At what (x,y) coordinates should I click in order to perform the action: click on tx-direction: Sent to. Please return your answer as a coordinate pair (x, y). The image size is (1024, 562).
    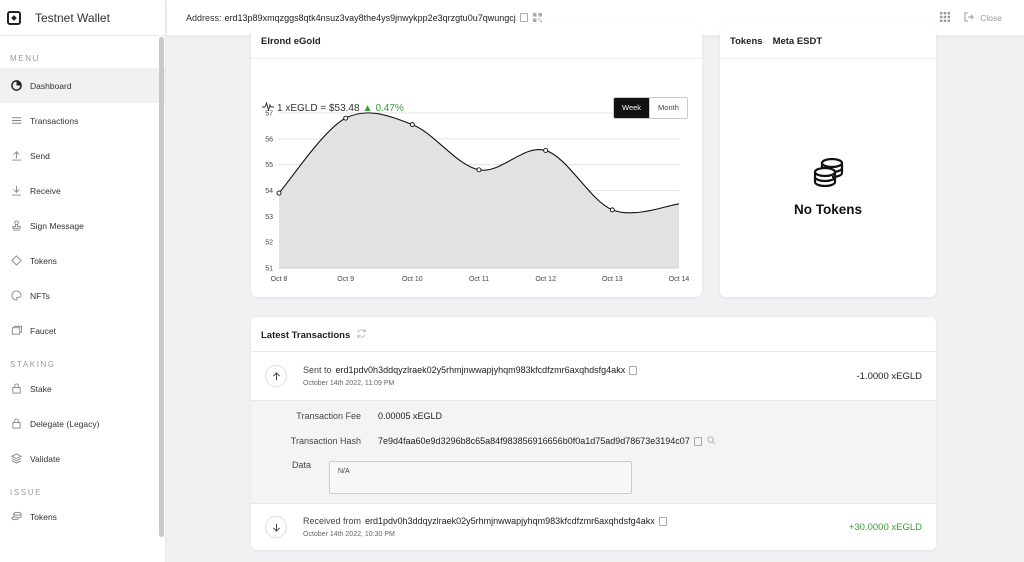
    Looking at the image, I should click on (317, 370).